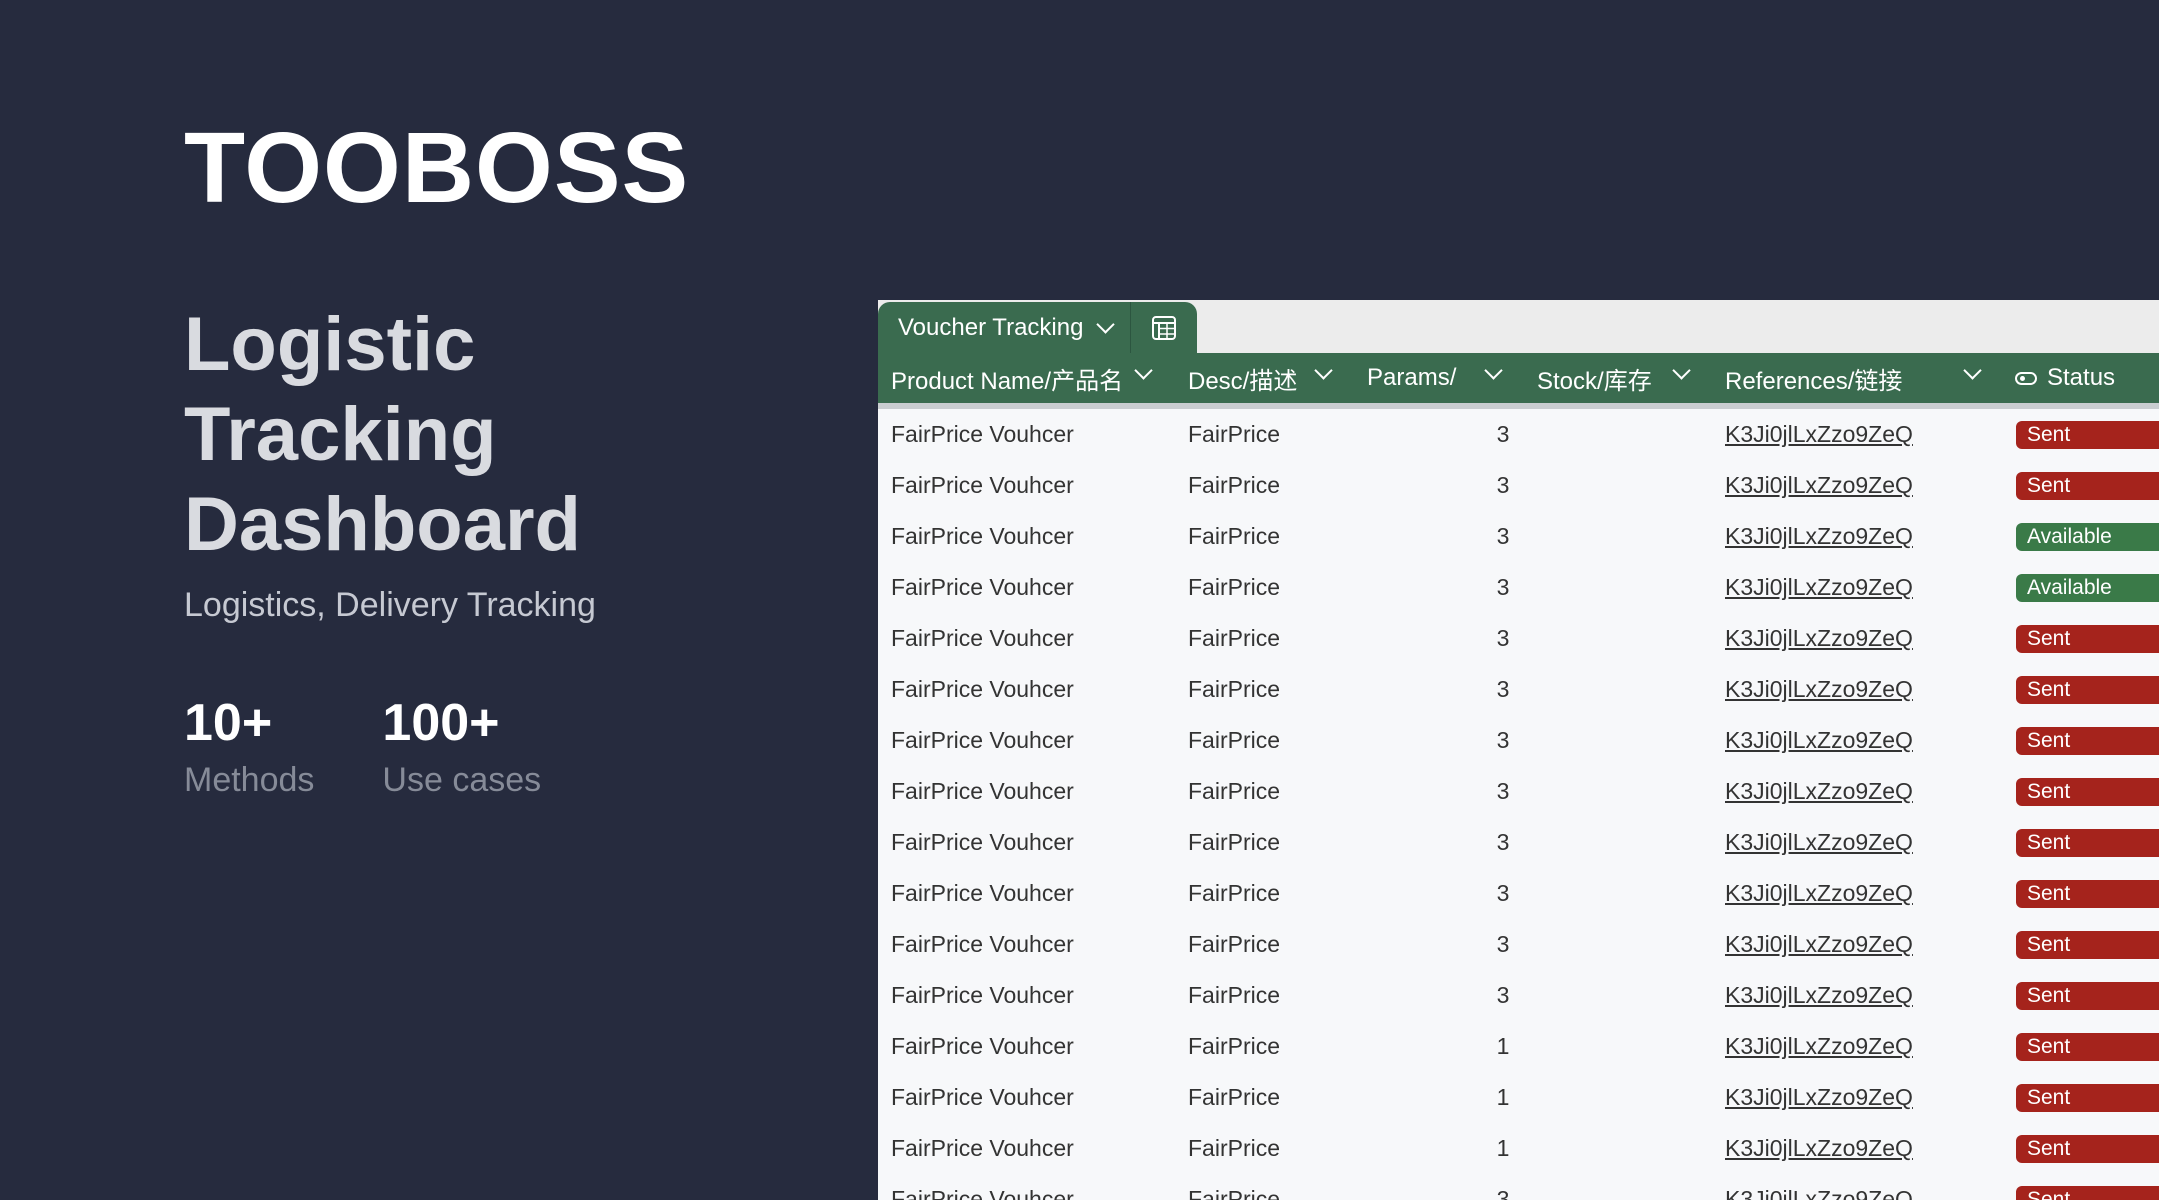 The width and height of the screenshot is (2159, 1200). Describe the element at coordinates (1164, 327) in the screenshot. I see `grid-view-button` at that location.